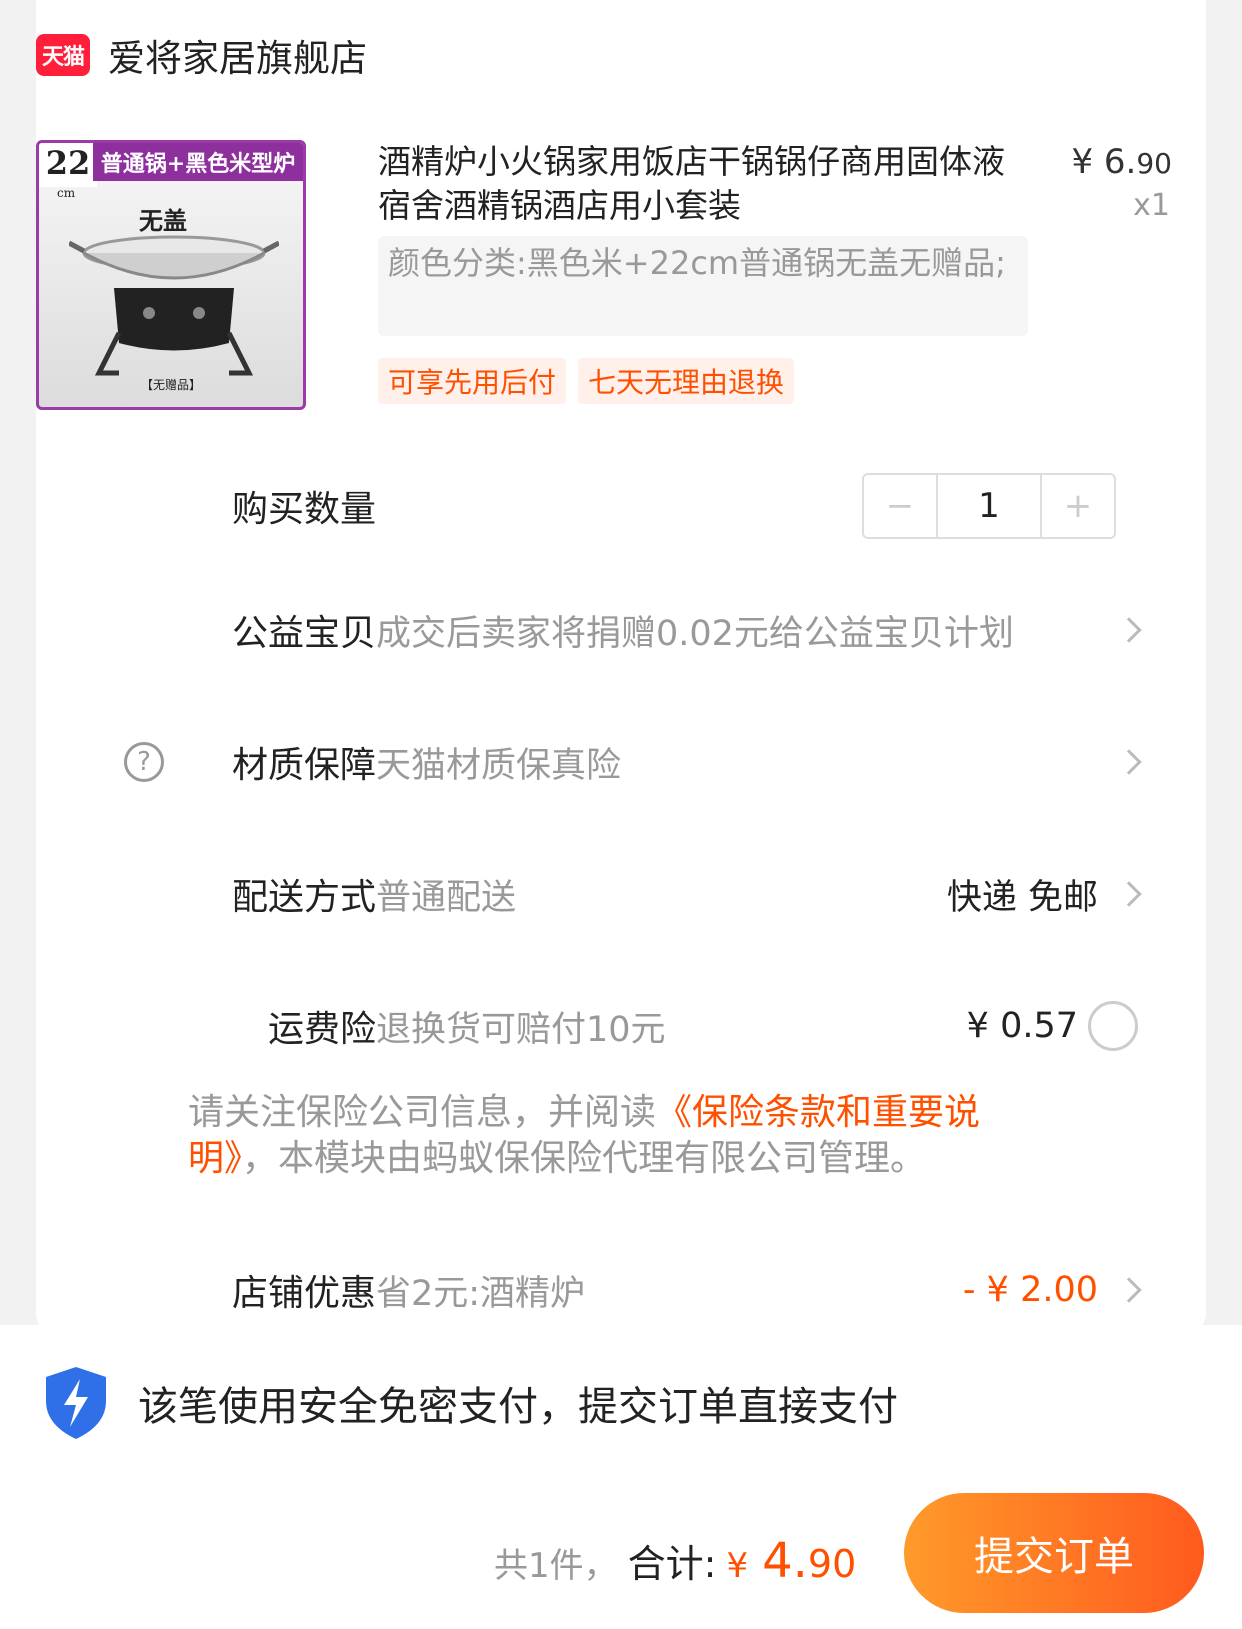  I want to click on shipping-insurance-row: 运费险 退换货可赔付10元 ¥ 0.57, so click(621, 1026).